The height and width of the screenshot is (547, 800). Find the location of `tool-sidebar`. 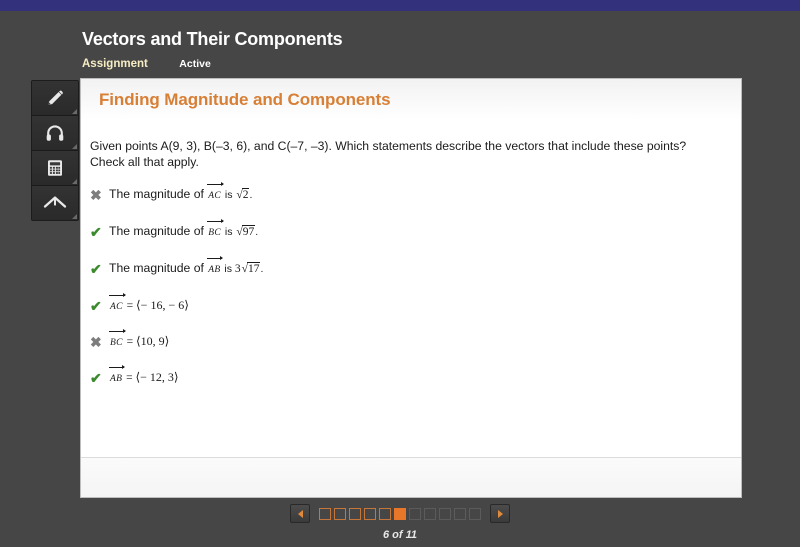

tool-sidebar is located at coordinates (55, 150).